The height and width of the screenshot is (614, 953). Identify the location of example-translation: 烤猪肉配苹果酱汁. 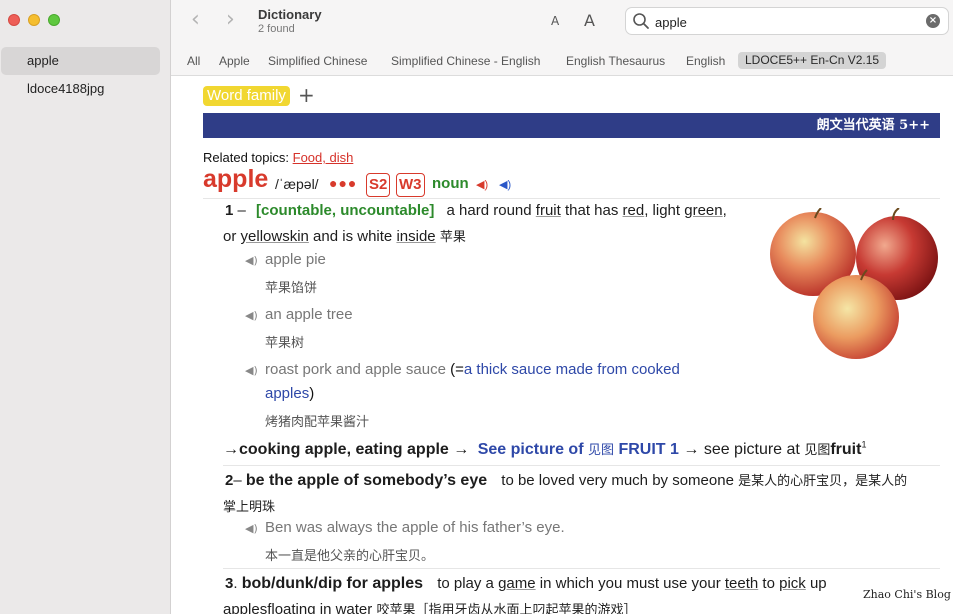
(317, 422).